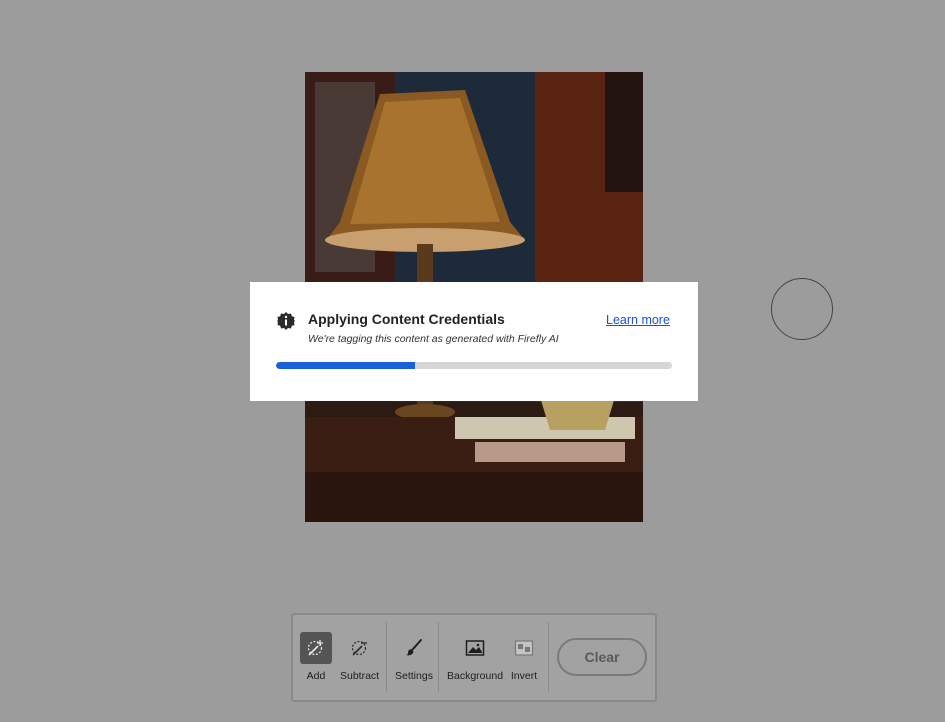  I want to click on brush-cursor, so click(802, 309).